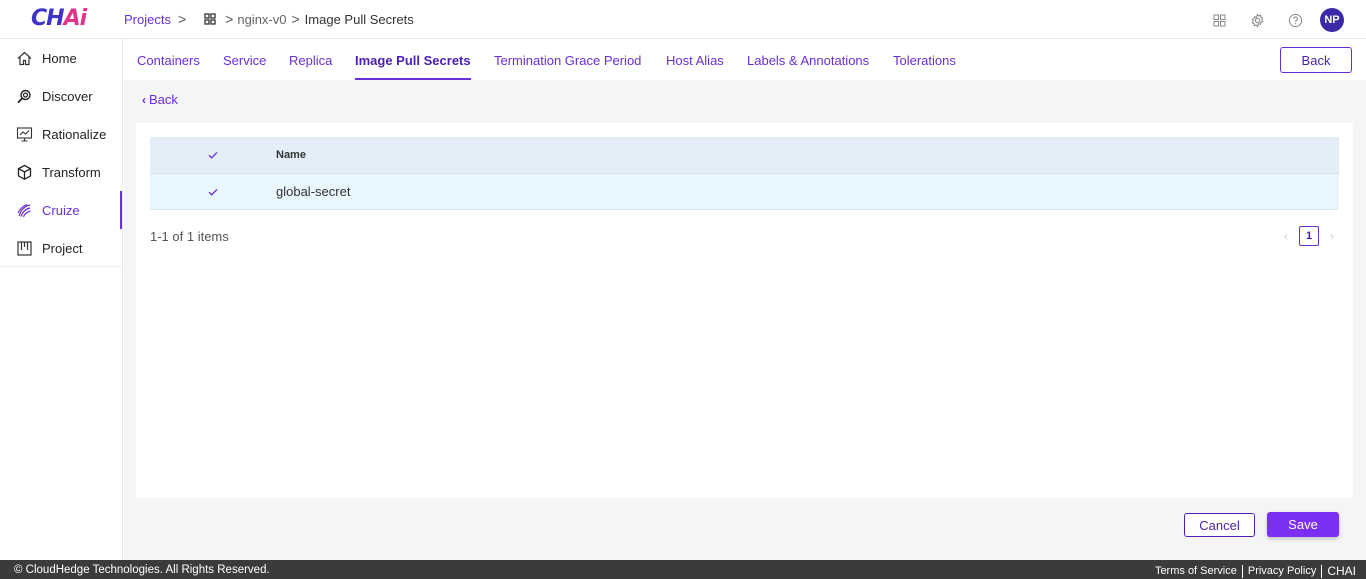 The width and height of the screenshot is (1366, 579). Describe the element at coordinates (210, 19) in the screenshot. I see `grid-icon` at that location.